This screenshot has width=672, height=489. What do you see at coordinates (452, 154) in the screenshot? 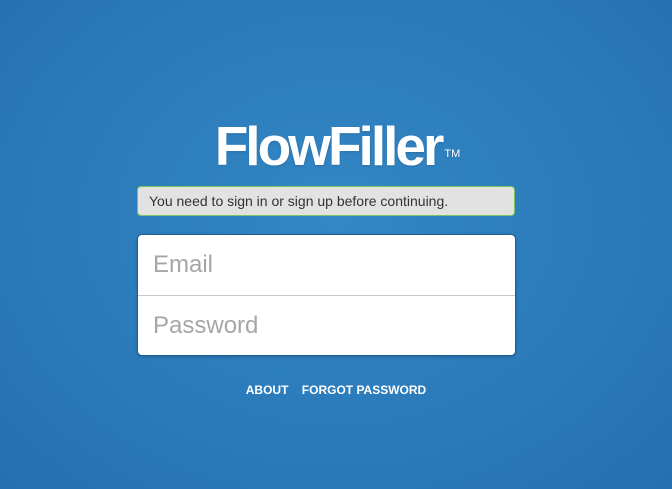
I see `trademark-symbol: TM` at bounding box center [452, 154].